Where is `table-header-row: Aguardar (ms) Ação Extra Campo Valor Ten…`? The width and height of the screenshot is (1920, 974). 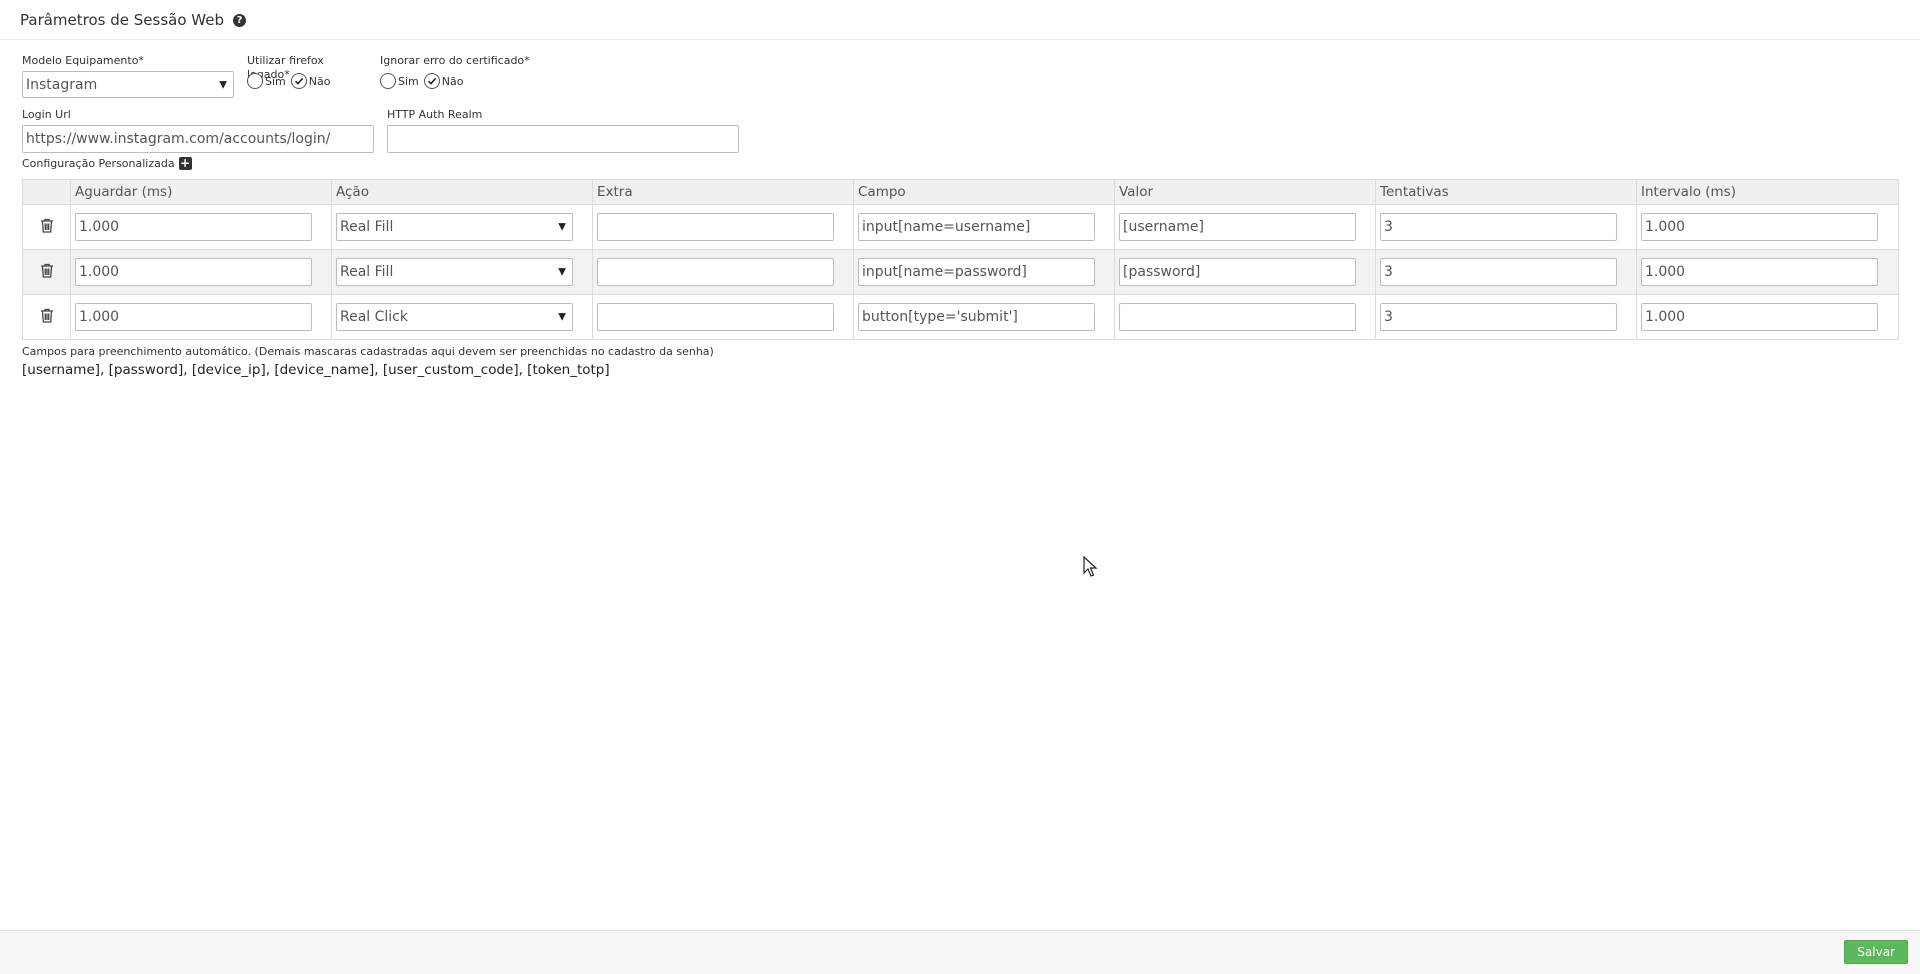
table-header-row: Aguardar (ms) Ação Extra Campo Valor Ten… is located at coordinates (960, 192).